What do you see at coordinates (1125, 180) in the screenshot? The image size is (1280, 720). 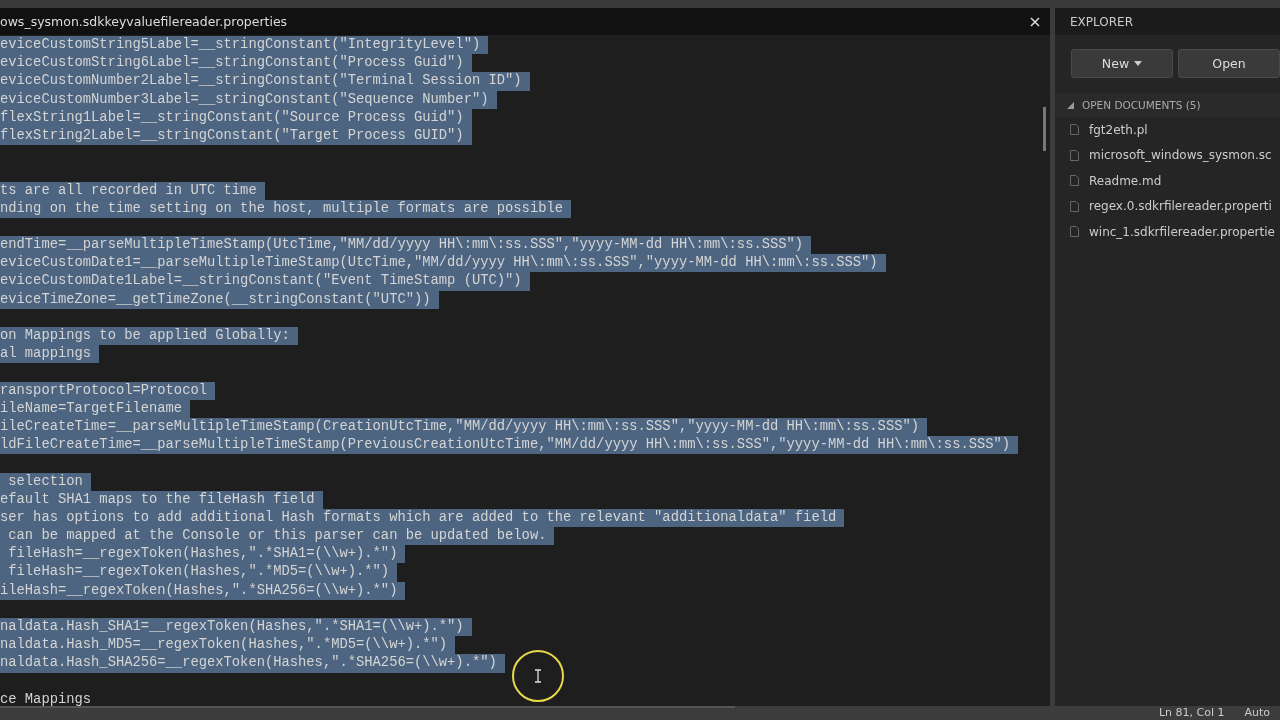 I see `file-name: Readme.md` at bounding box center [1125, 180].